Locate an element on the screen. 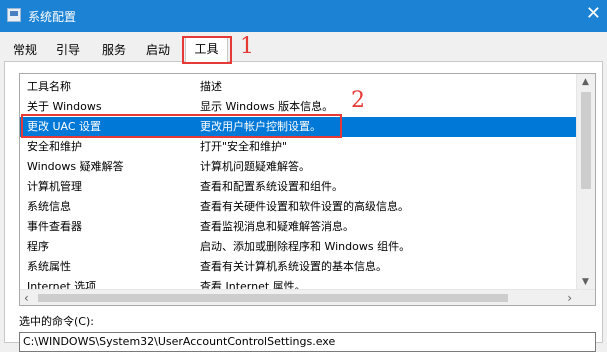 Image resolution: width=607 pixels, height=352 pixels. tab-strip: 常规 引导 服务 启动 工具 is located at coordinates (303, 49).